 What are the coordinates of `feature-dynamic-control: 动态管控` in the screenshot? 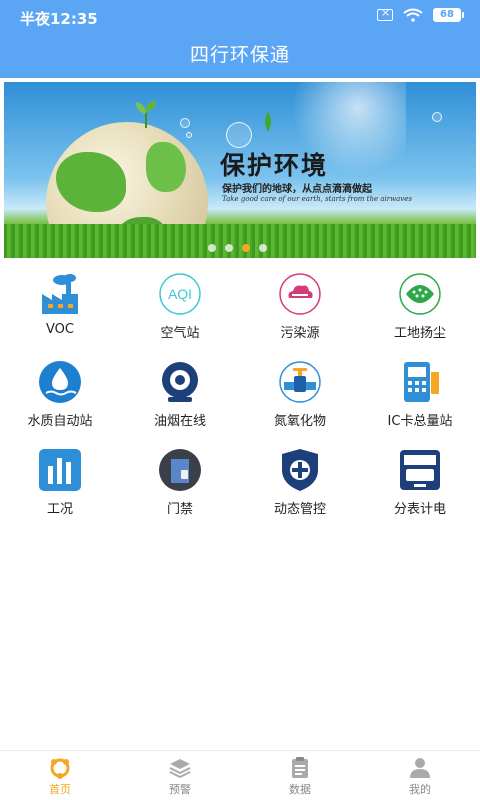 It's located at (300, 484).